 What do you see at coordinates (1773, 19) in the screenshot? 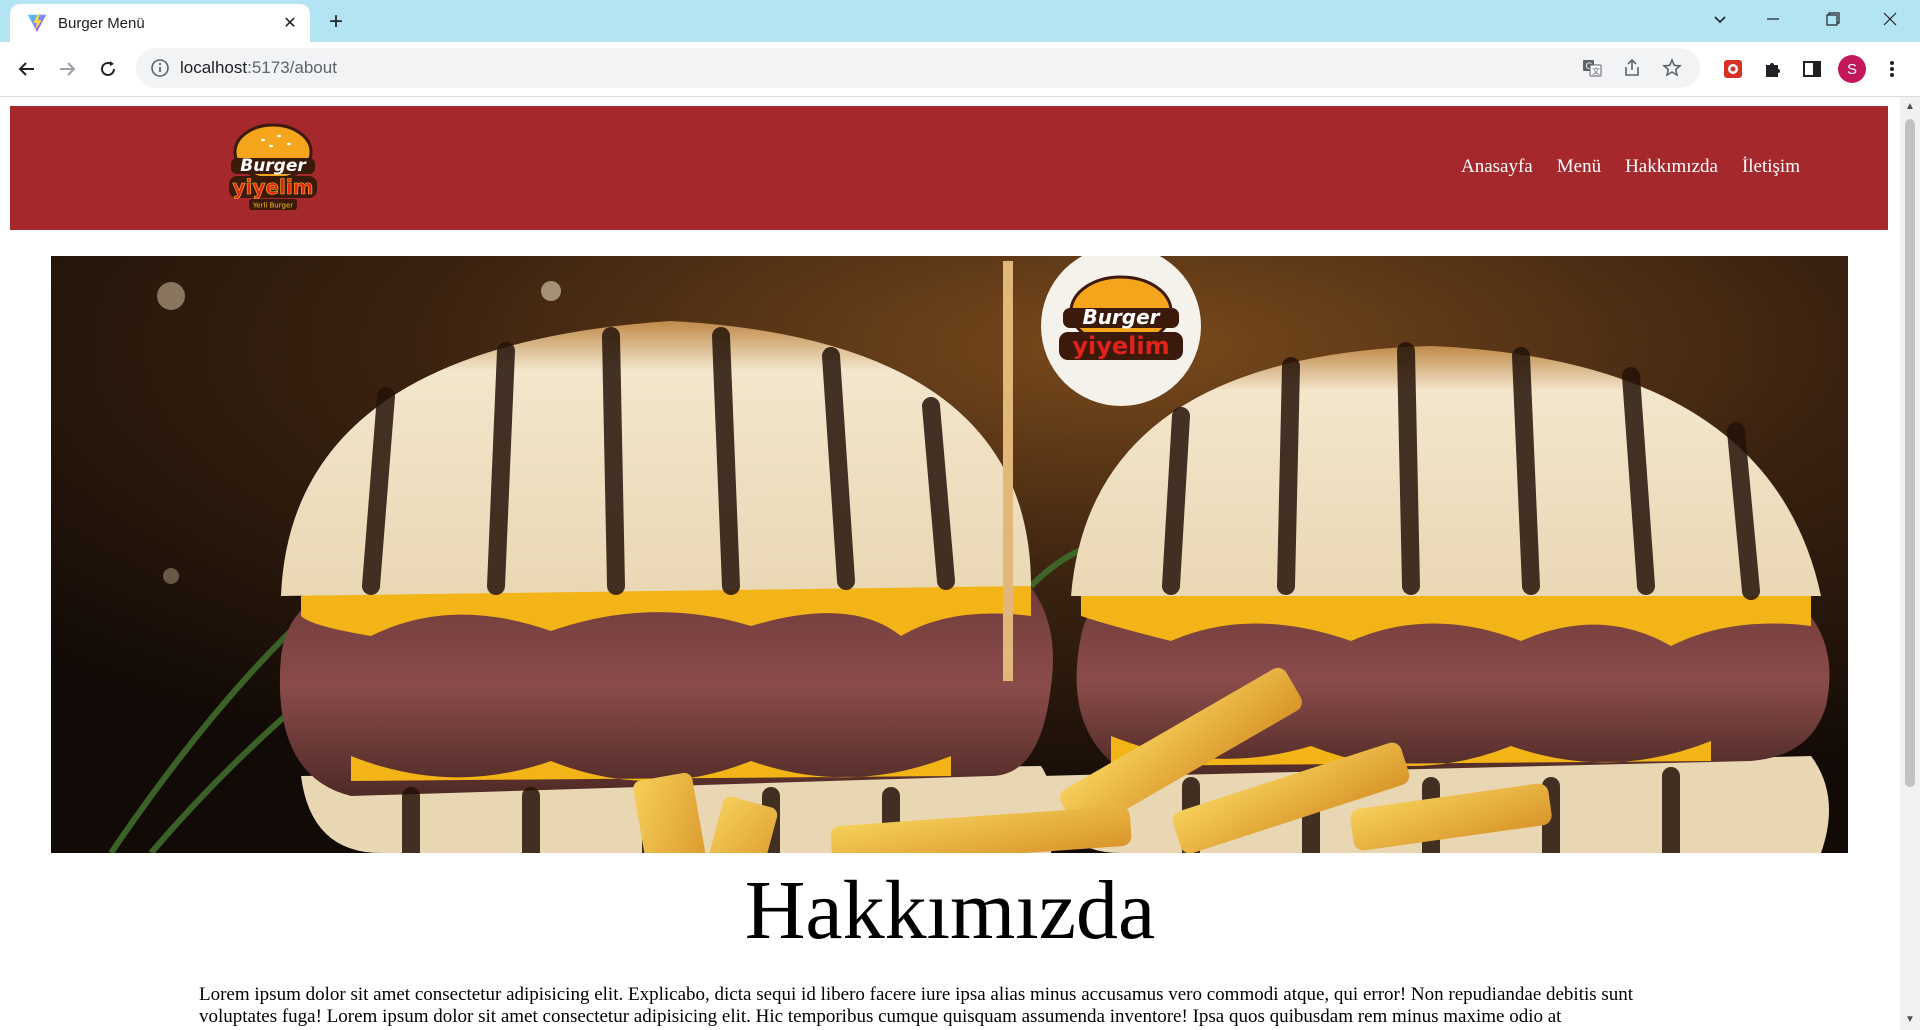
I see `minimize-icon` at bounding box center [1773, 19].